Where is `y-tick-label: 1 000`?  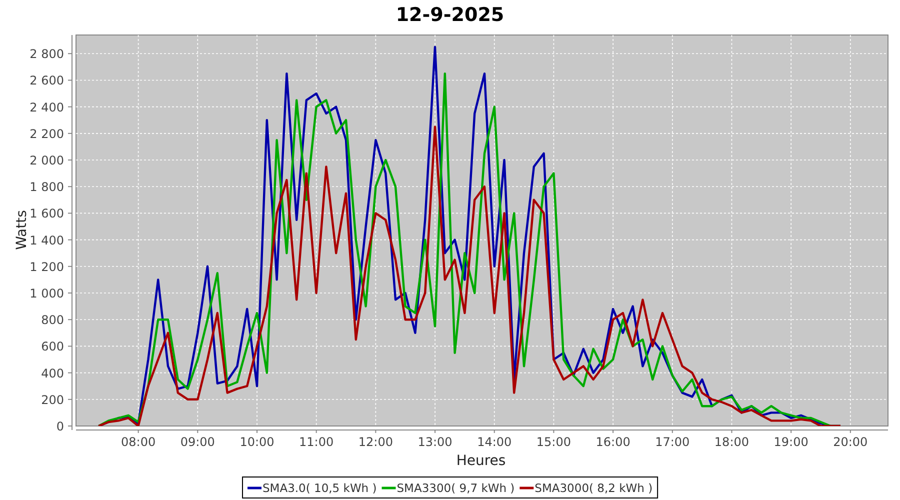 y-tick-label: 1 000 is located at coordinates (47, 293).